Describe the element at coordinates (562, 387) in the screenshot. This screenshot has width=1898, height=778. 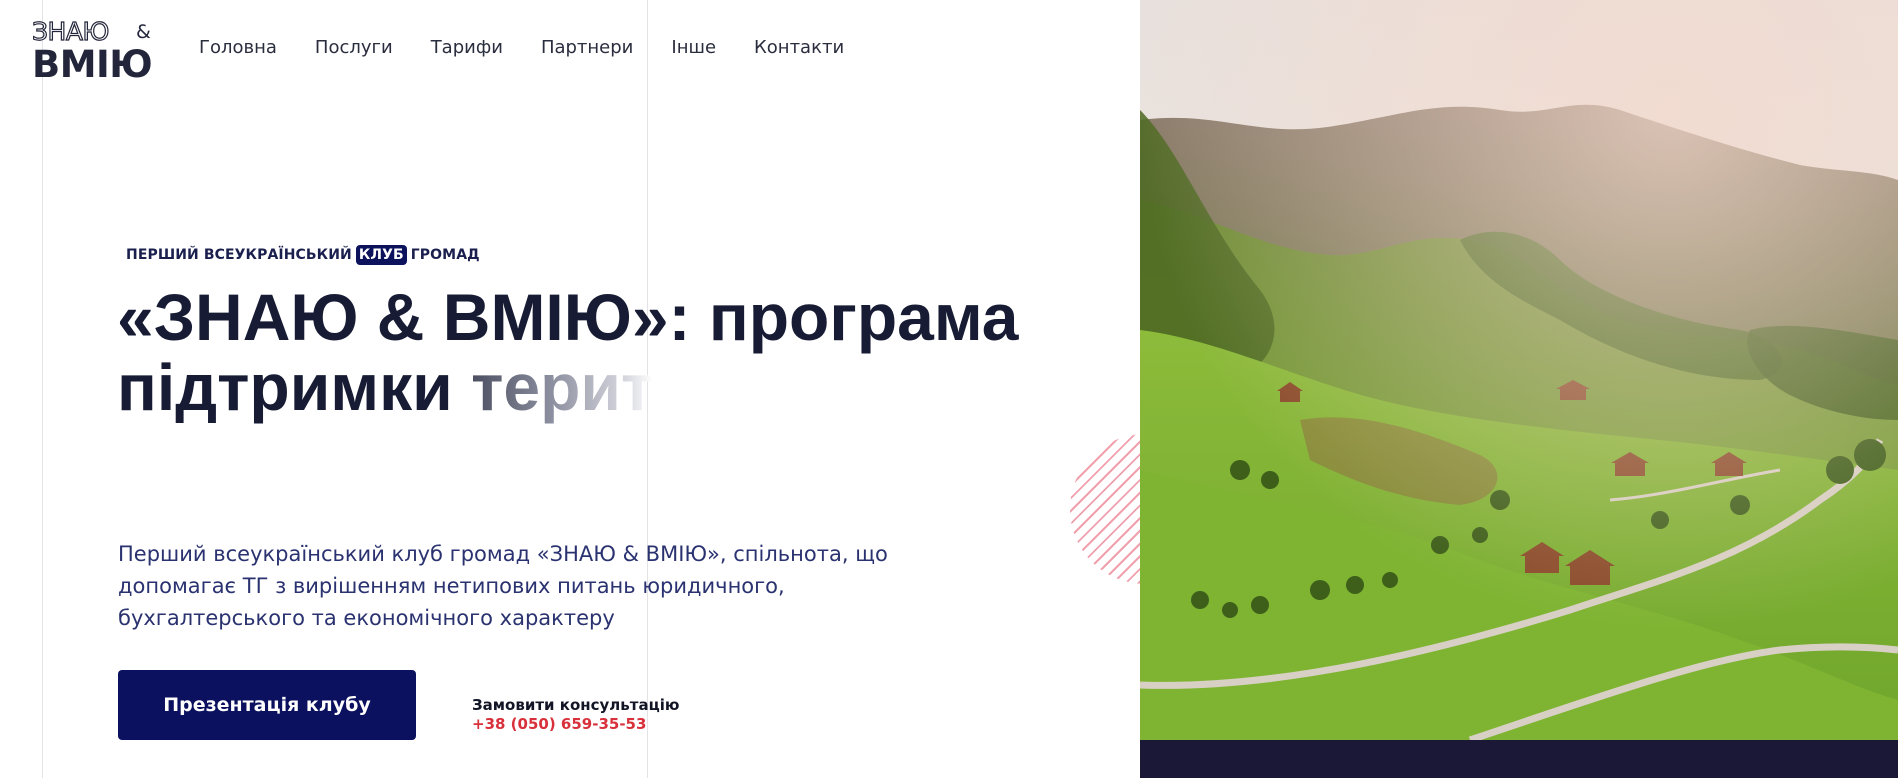
I see `hero-title-typing: терит` at that location.